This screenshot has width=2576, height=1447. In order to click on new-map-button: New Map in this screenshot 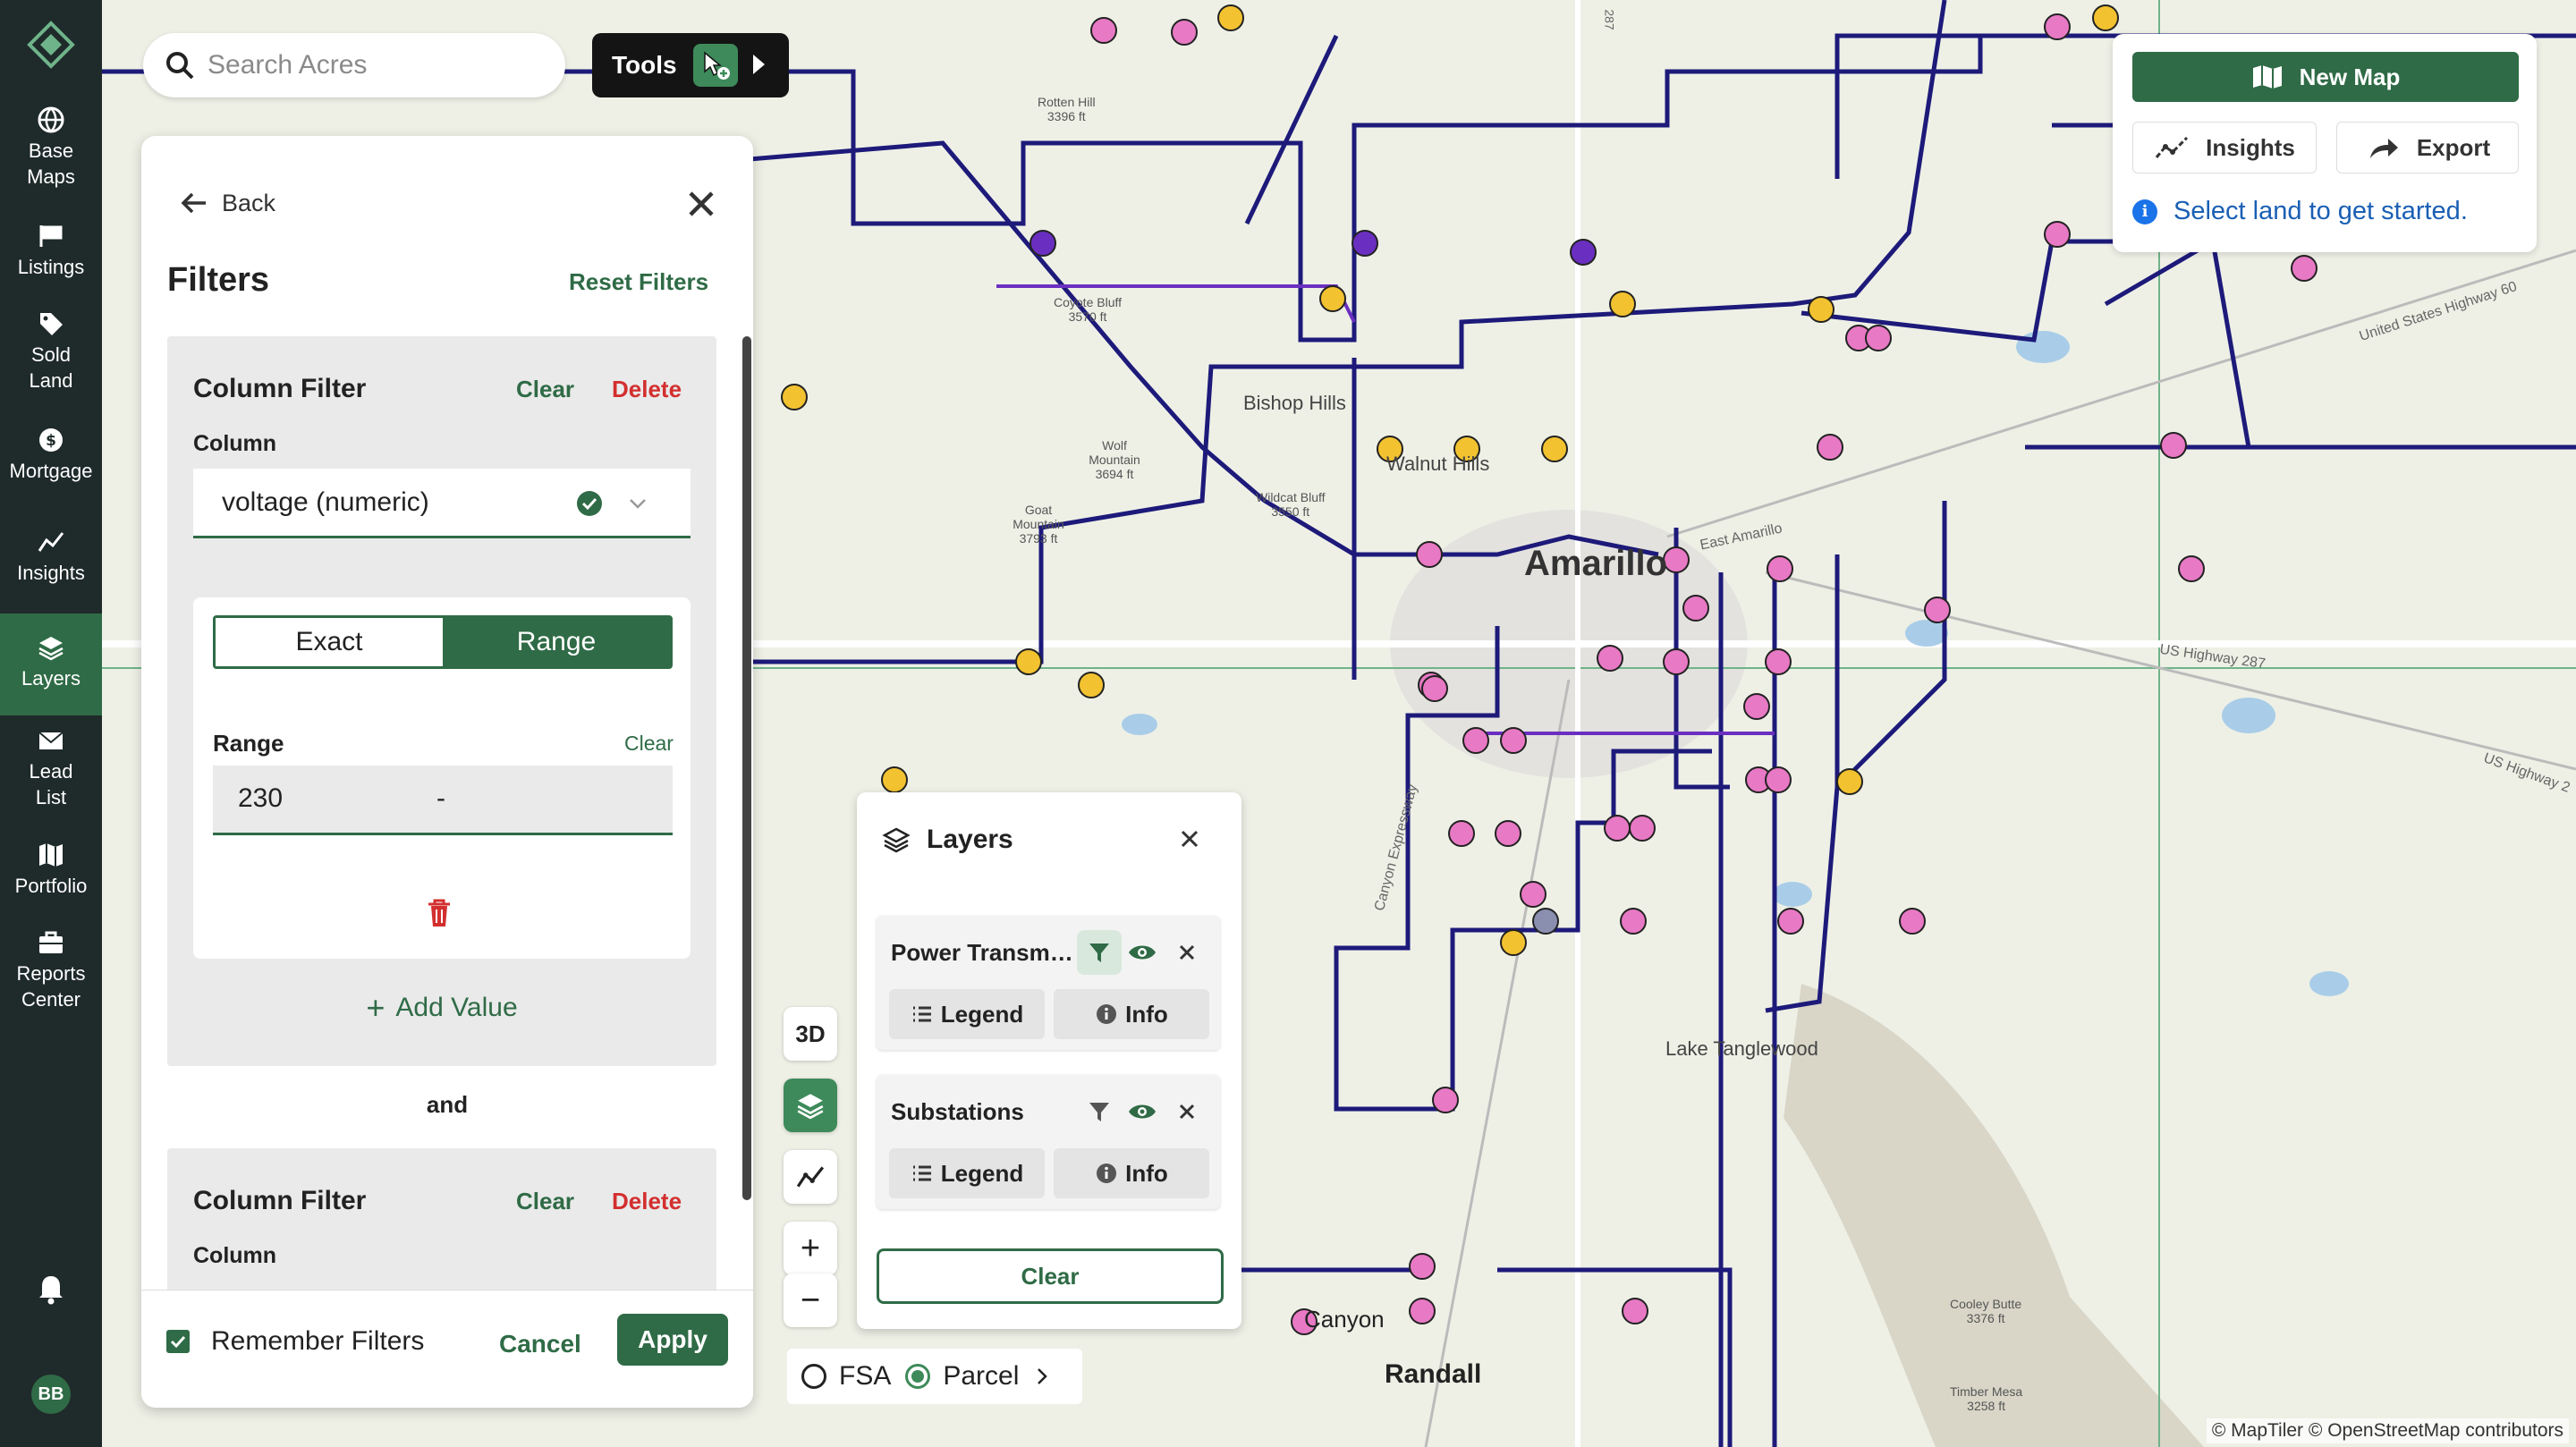, I will do `click(2325, 77)`.